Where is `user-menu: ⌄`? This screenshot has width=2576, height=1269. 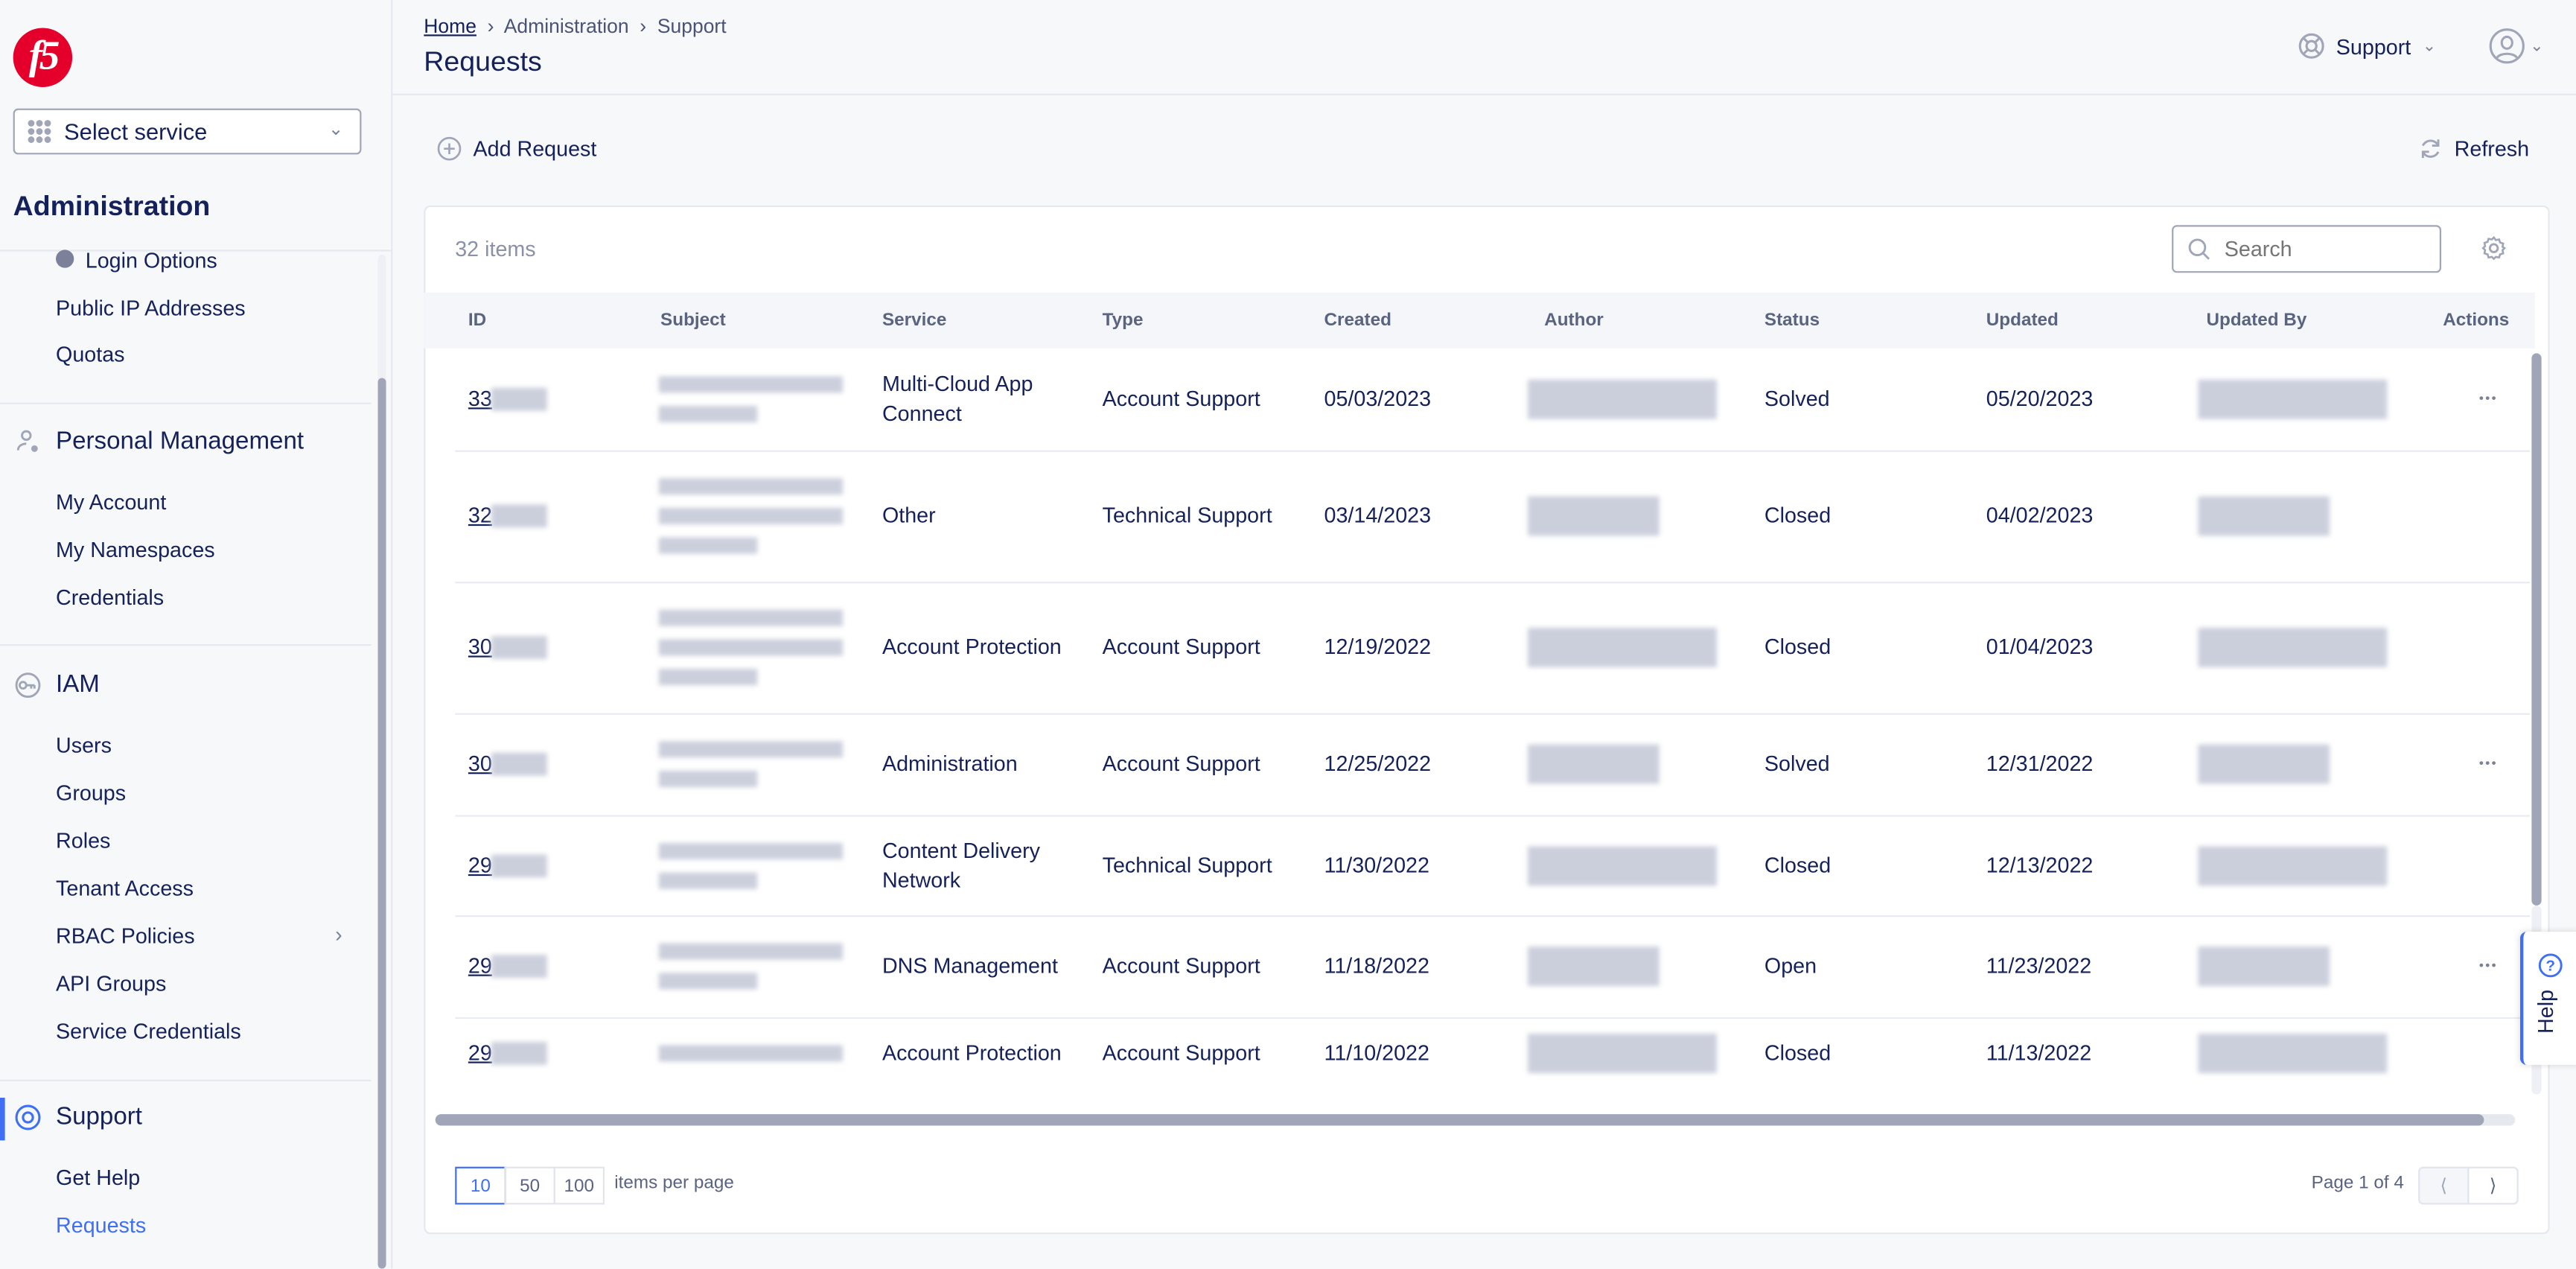
user-menu: ⌄ is located at coordinates (2516, 46).